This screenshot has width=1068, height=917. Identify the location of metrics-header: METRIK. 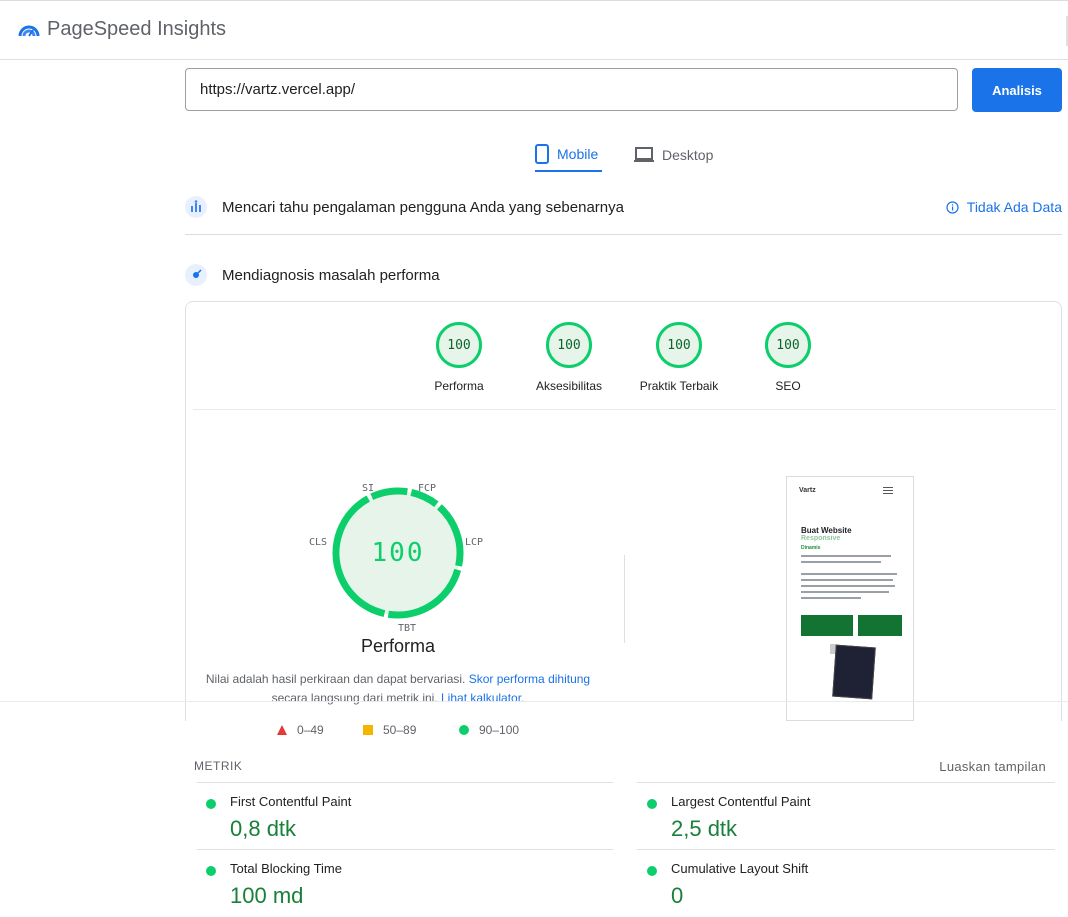
(218, 766).